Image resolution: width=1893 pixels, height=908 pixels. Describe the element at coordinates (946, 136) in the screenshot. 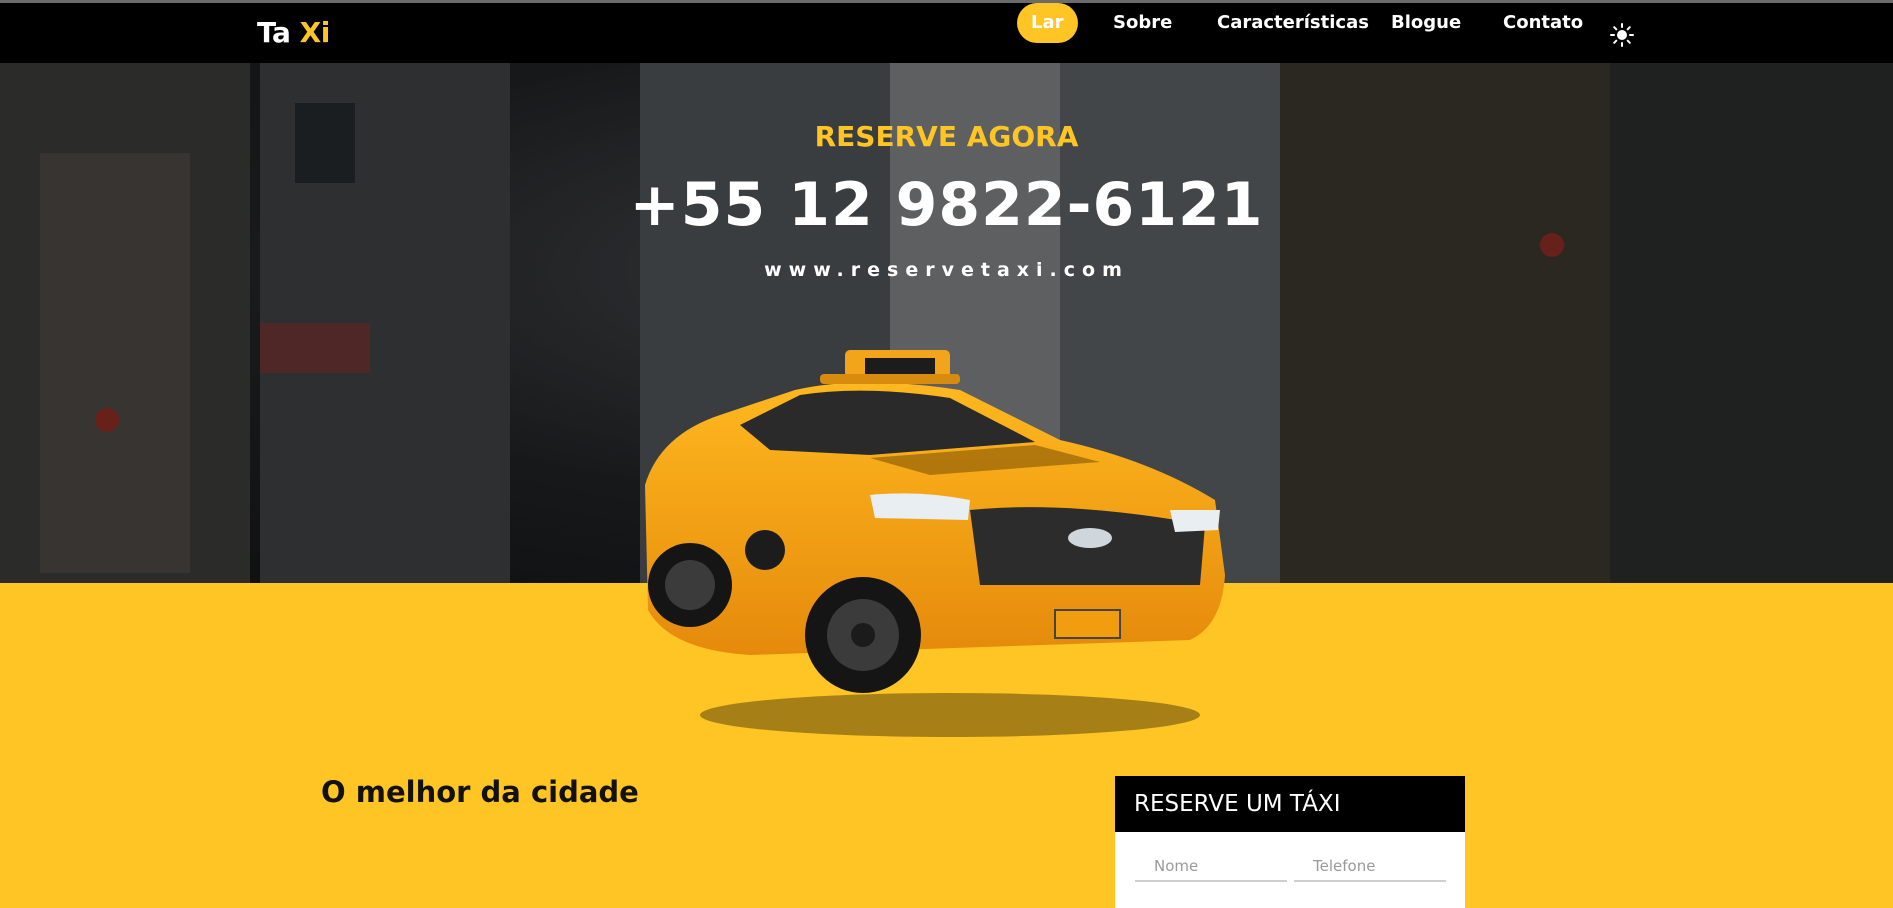

I see `hero-kicker: RESERVE AGORA` at that location.